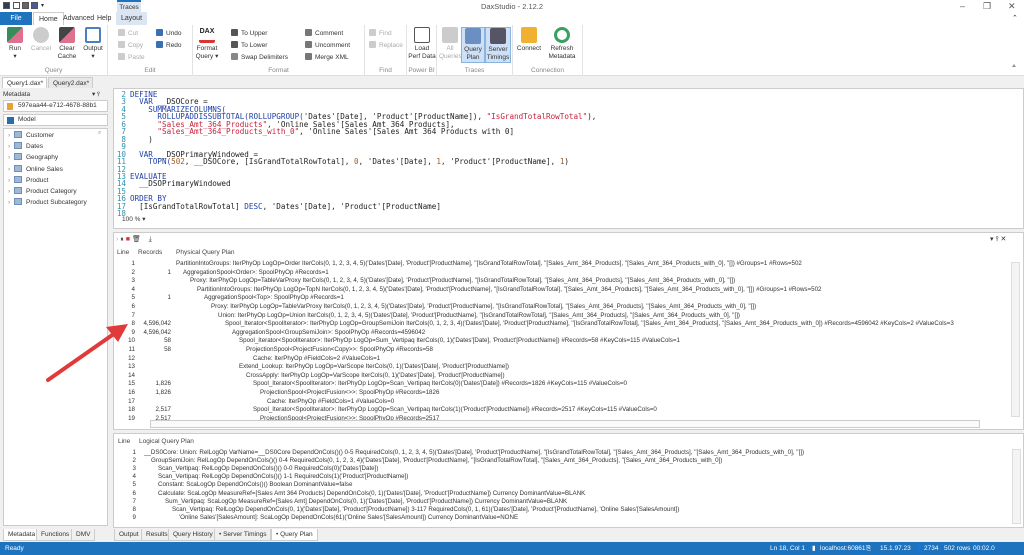 The image size is (1024, 555). I want to click on logical-plan-vscroll, so click(1016, 486).